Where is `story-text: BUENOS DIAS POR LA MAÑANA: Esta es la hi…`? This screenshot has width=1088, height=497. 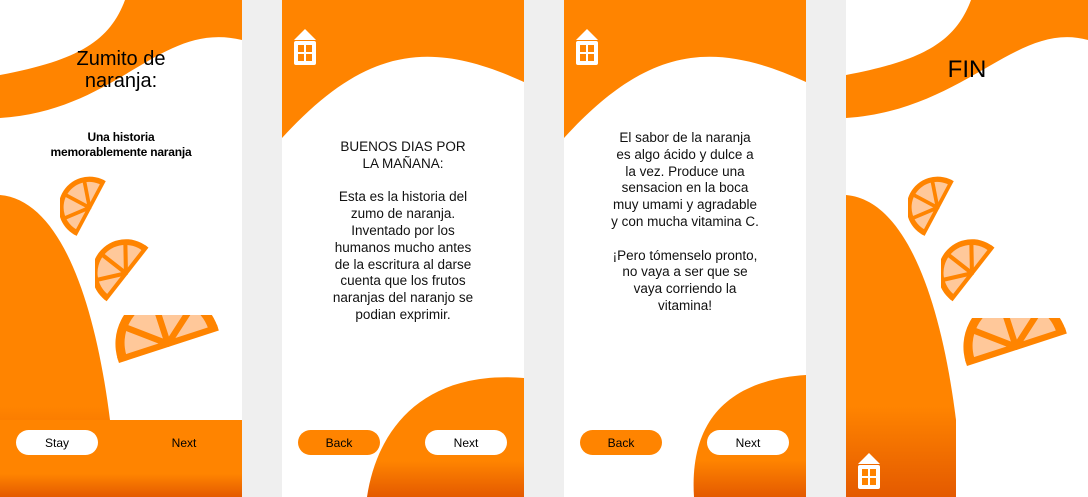 story-text: BUENOS DIAS POR LA MAÑANA: Esta es la hi… is located at coordinates (403, 230).